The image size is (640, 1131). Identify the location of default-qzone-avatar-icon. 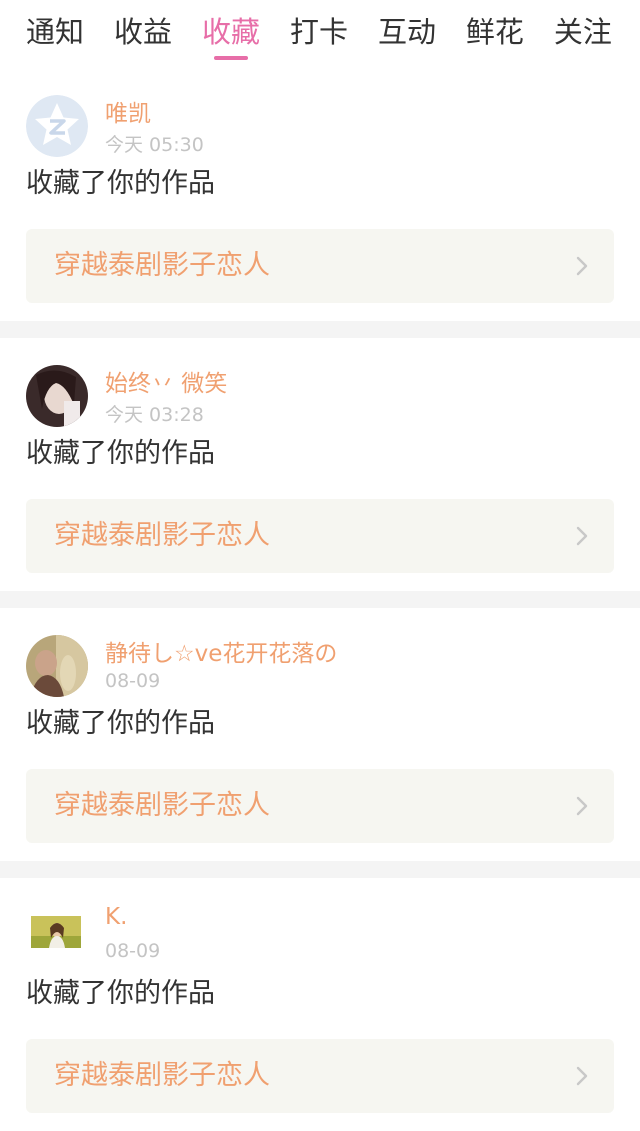
(57, 126).